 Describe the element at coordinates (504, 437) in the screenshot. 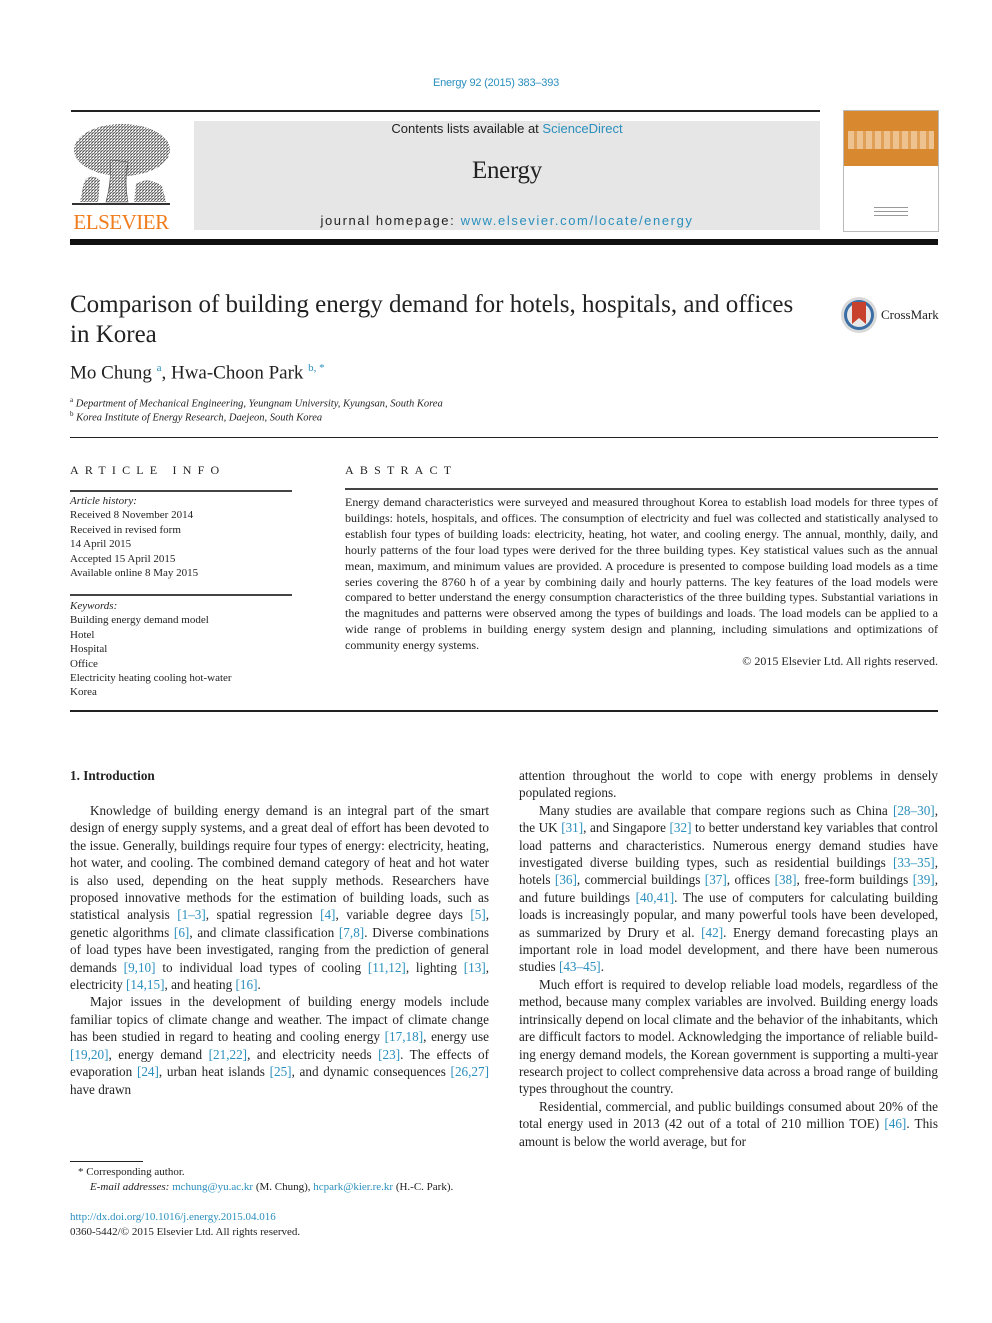

I see `title-divider` at that location.